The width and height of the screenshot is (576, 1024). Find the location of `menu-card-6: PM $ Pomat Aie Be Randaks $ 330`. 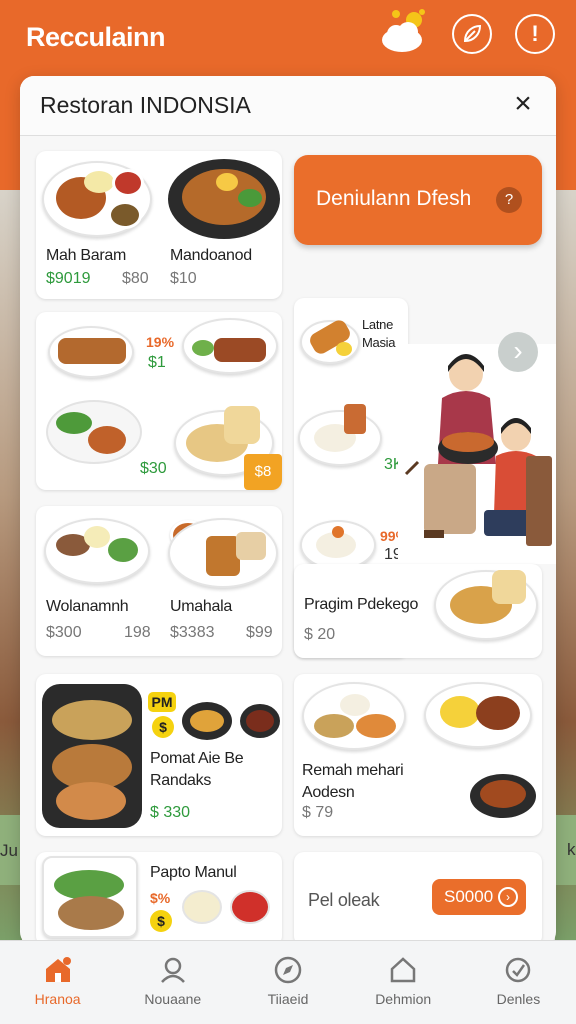

menu-card-6: PM $ Pomat Aie Be Randaks $ 330 is located at coordinates (159, 755).